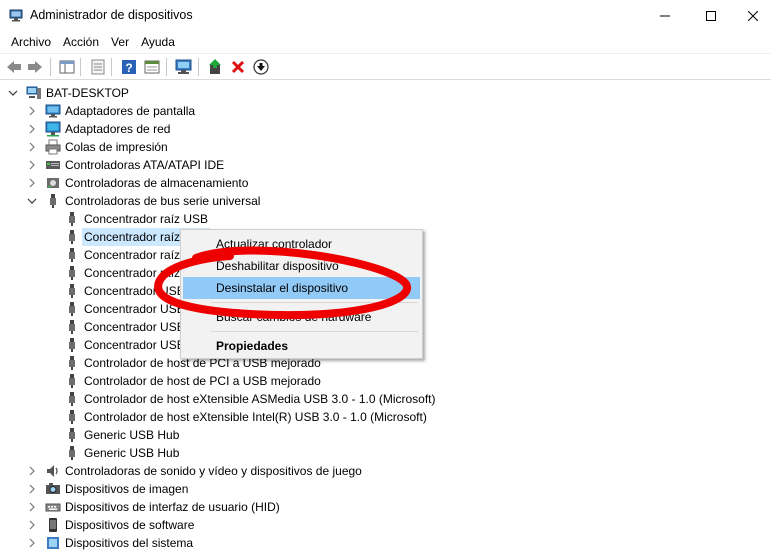  Describe the element at coordinates (375, 147) in the screenshot. I see `tree-category: Colas de impresión` at that location.